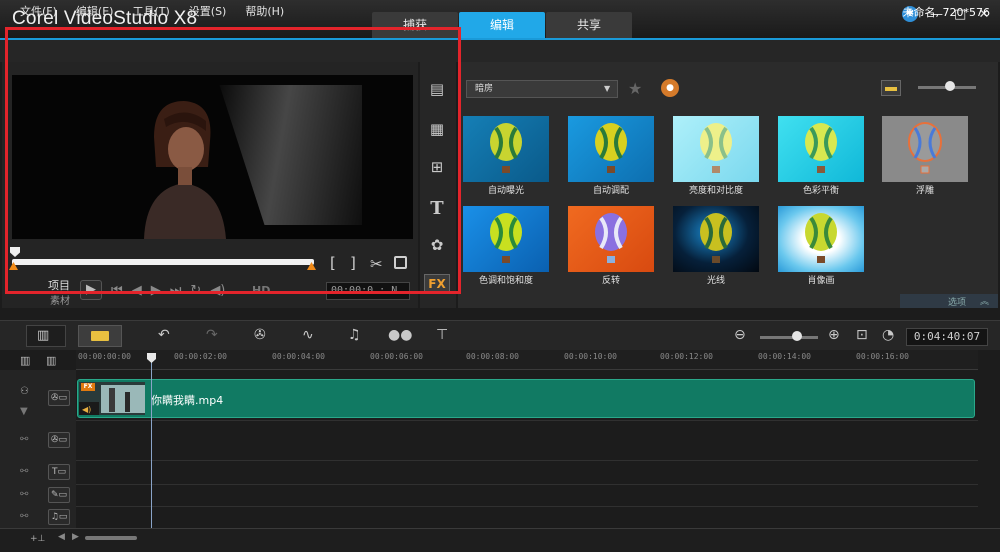  What do you see at coordinates (59, 495) in the screenshot?
I see `voice-track-icon: ✎▭` at bounding box center [59, 495].